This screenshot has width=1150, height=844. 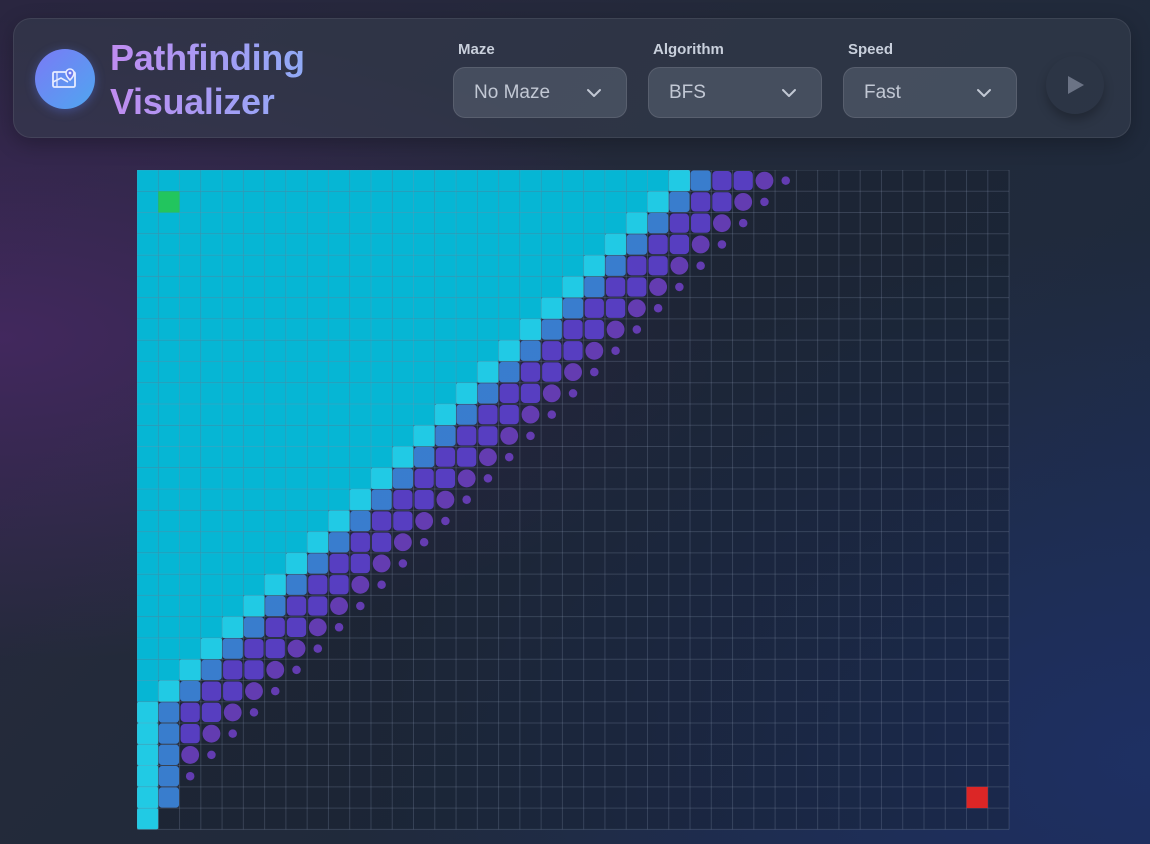 I want to click on start-node, so click(x=169, y=202).